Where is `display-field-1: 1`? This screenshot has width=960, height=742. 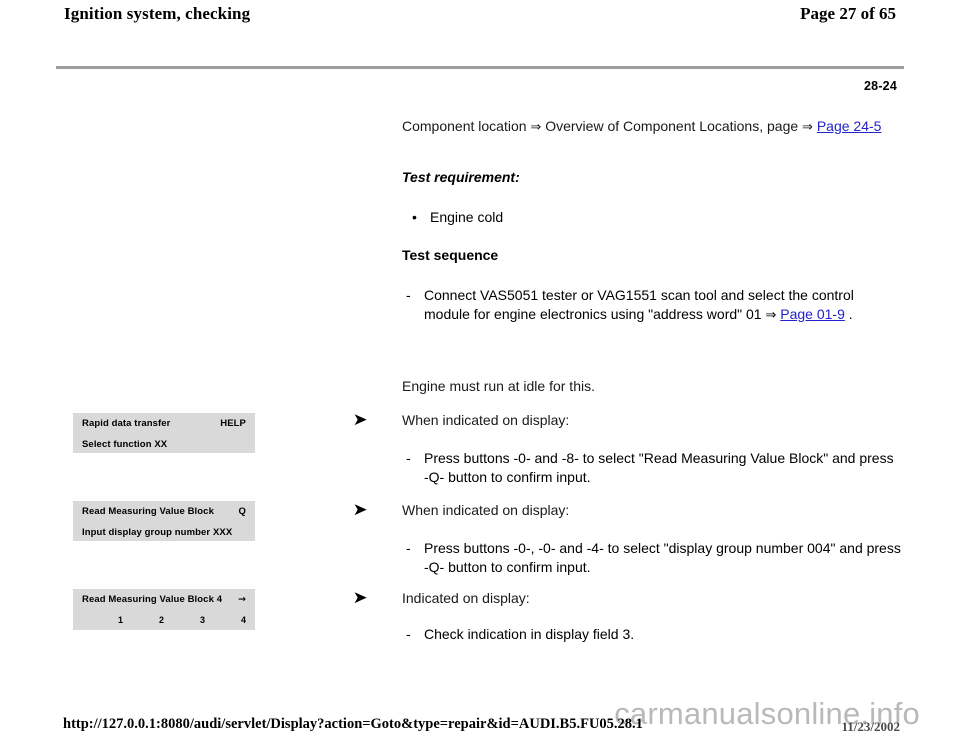
display-field-1: 1 is located at coordinates (120, 620).